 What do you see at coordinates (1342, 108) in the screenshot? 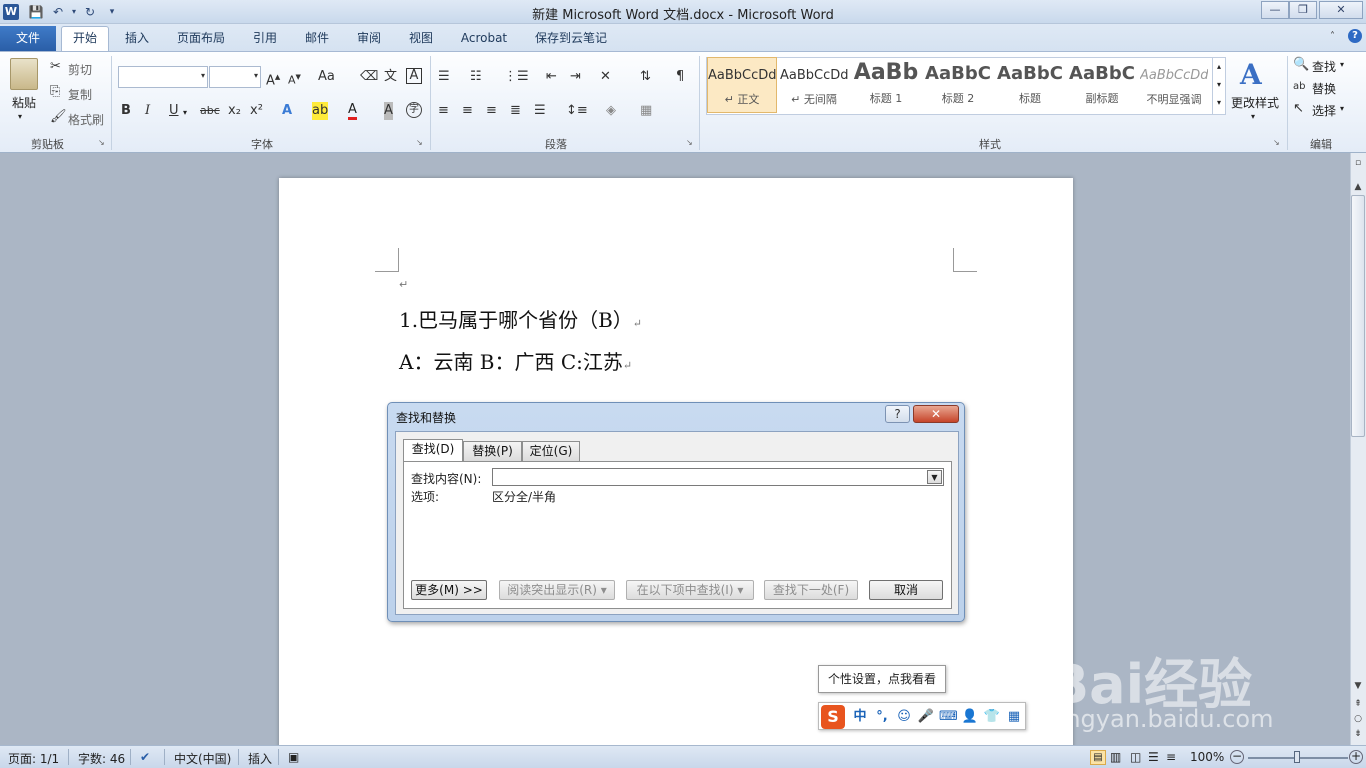
I see `select-dropdown-icon: ▾` at bounding box center [1342, 108].